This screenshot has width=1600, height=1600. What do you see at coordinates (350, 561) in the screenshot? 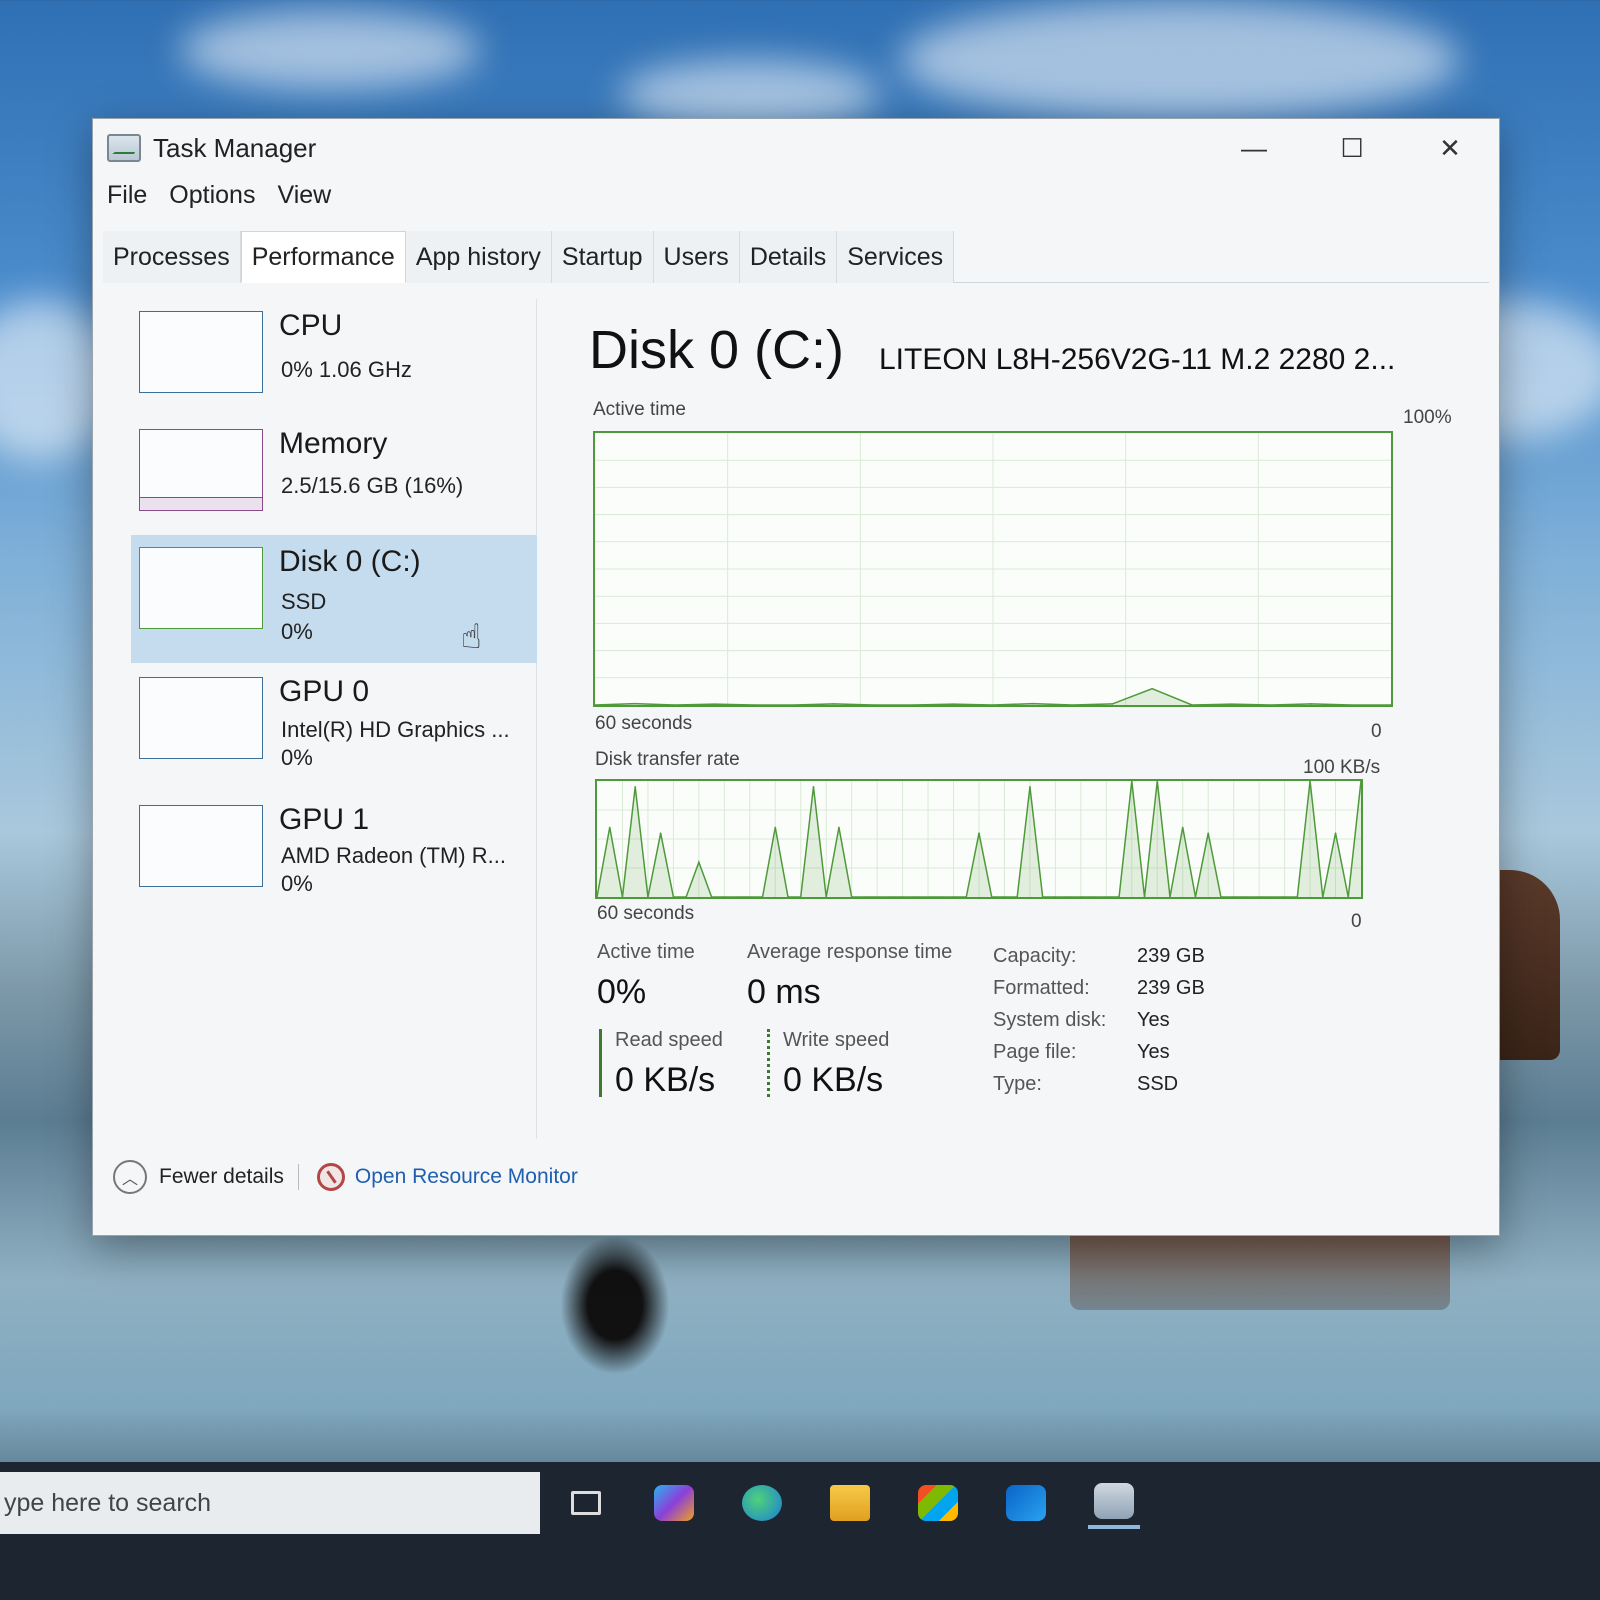
I see `sidebar-item-label: Disk 0 (C:)` at bounding box center [350, 561].